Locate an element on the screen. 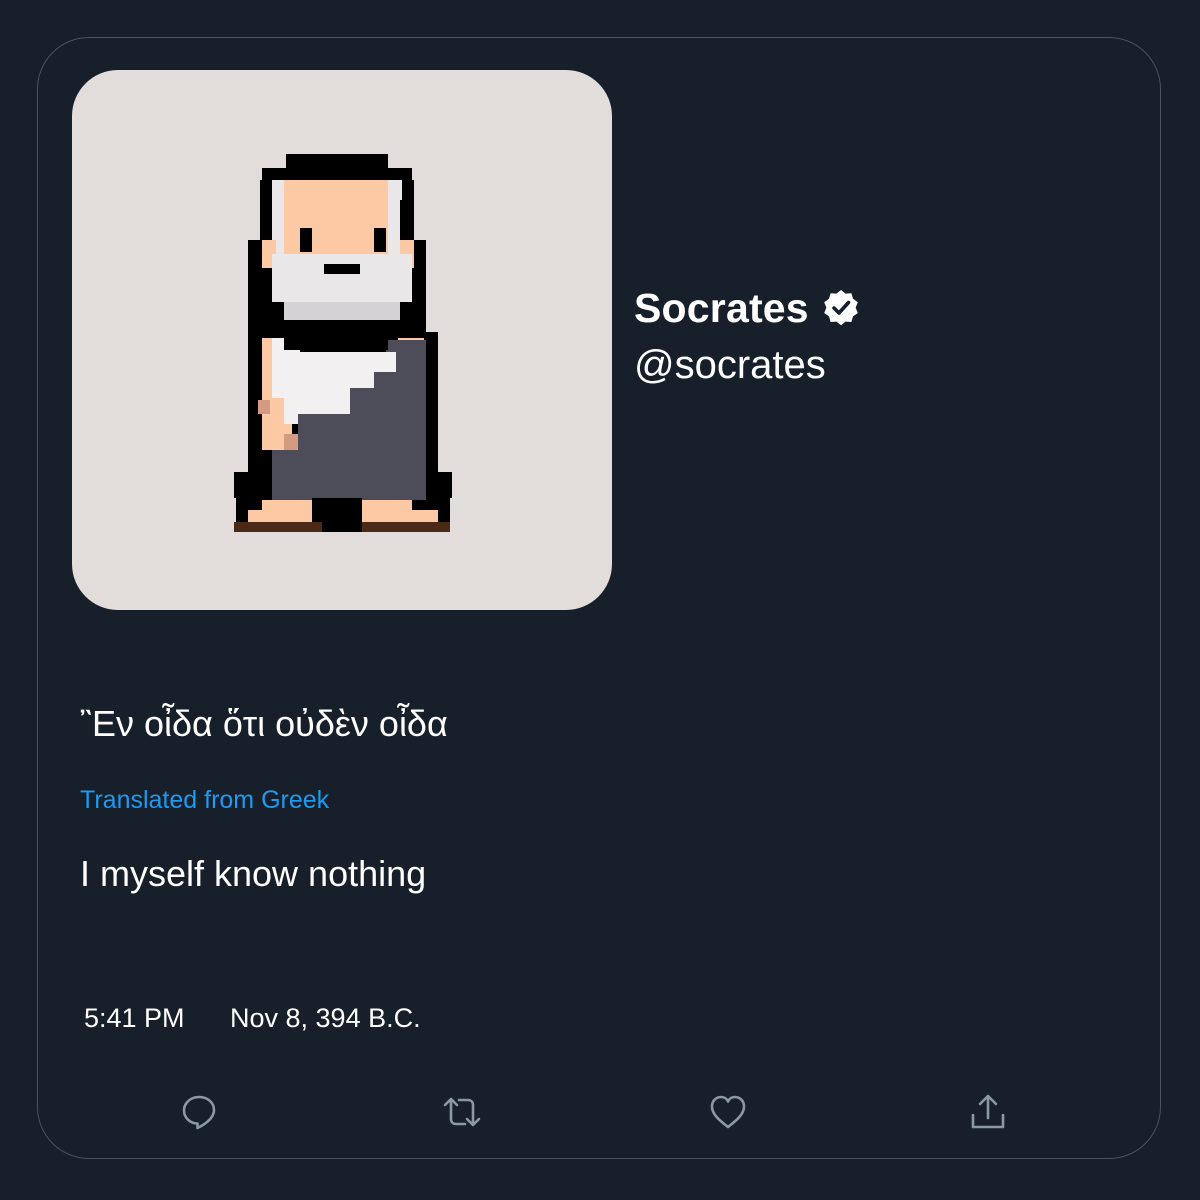 The image size is (1200, 1200). retweet-button is located at coordinates (462, 1112).